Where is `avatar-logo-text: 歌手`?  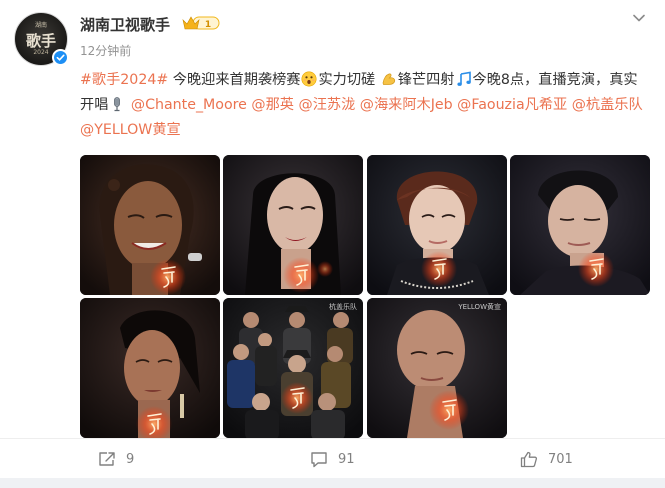 avatar-logo-text: 歌手 is located at coordinates (40, 41).